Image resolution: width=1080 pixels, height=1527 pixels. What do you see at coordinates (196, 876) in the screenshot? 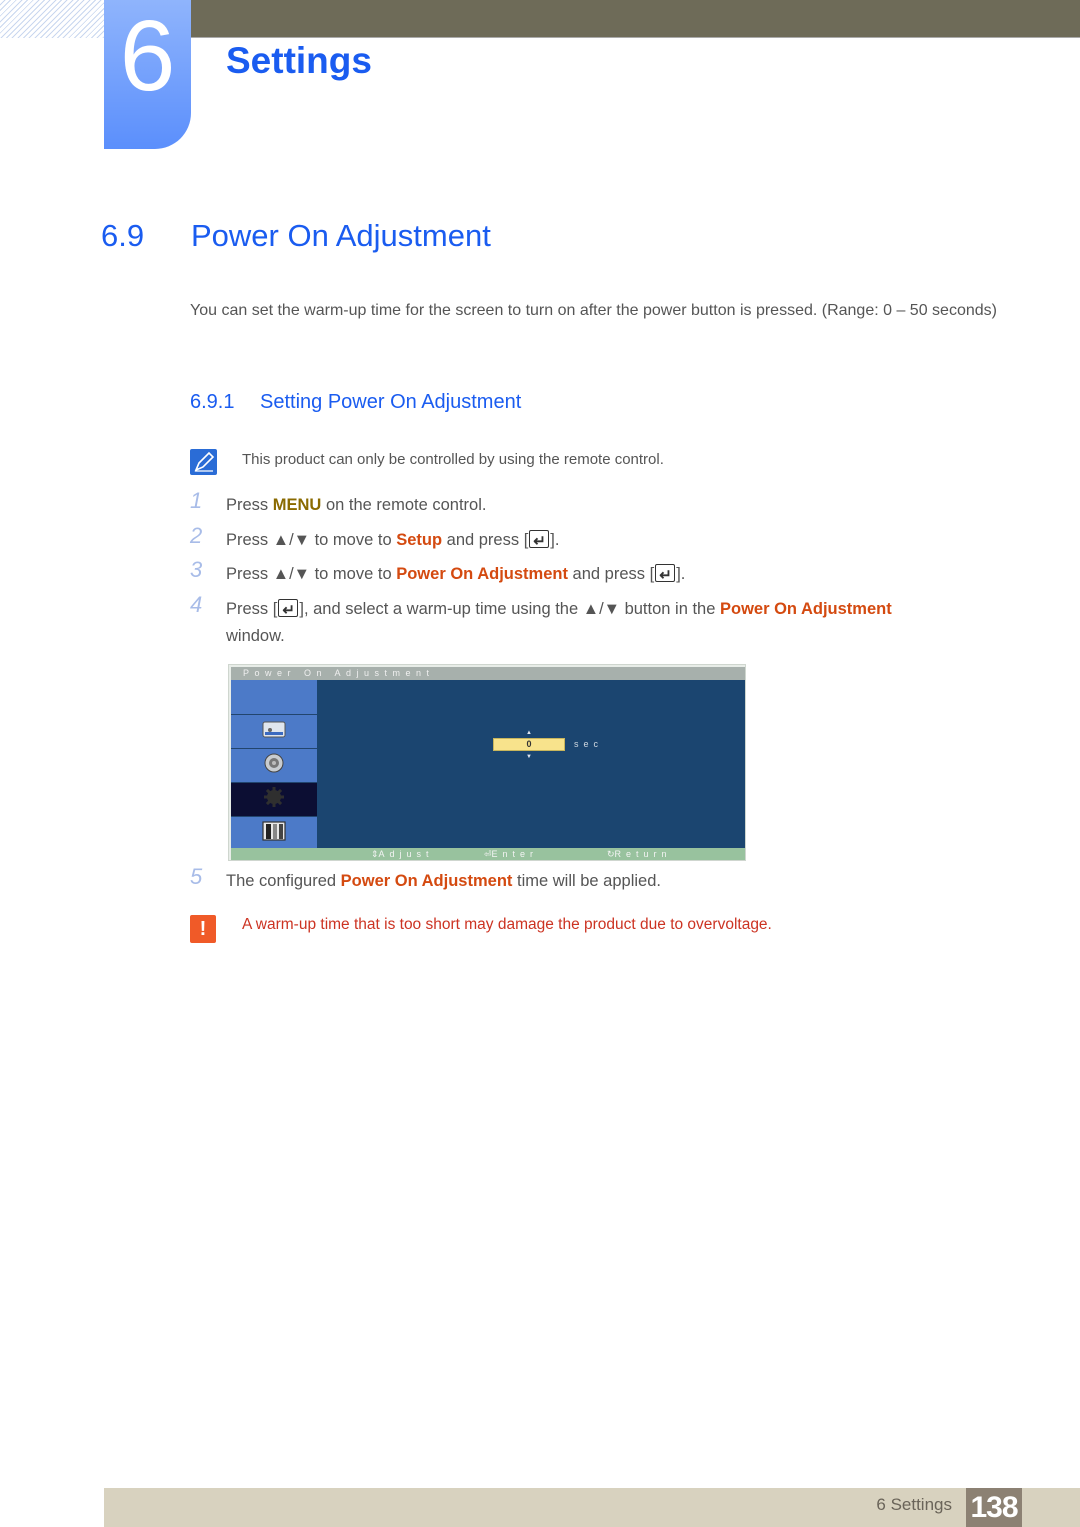
I see `step-number: 5` at bounding box center [196, 876].